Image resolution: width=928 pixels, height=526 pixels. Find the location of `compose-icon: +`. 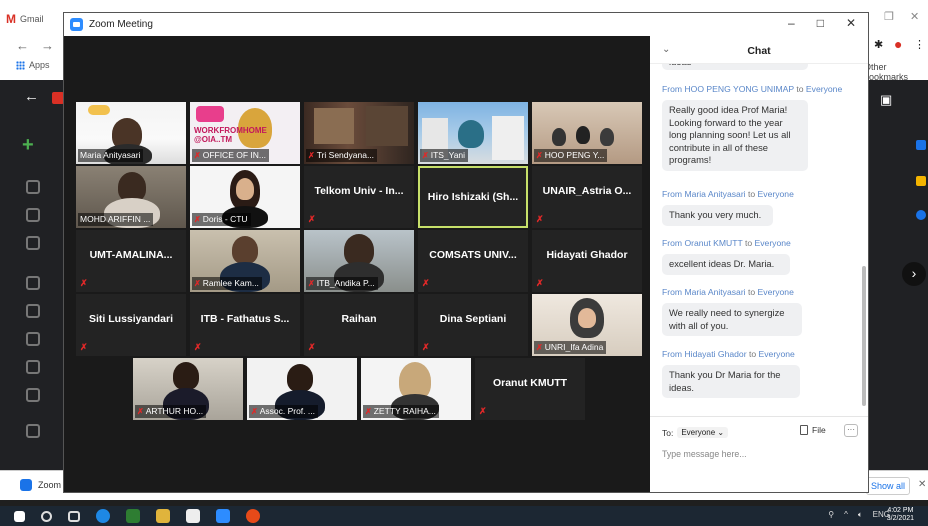

compose-icon: + is located at coordinates (28, 145).